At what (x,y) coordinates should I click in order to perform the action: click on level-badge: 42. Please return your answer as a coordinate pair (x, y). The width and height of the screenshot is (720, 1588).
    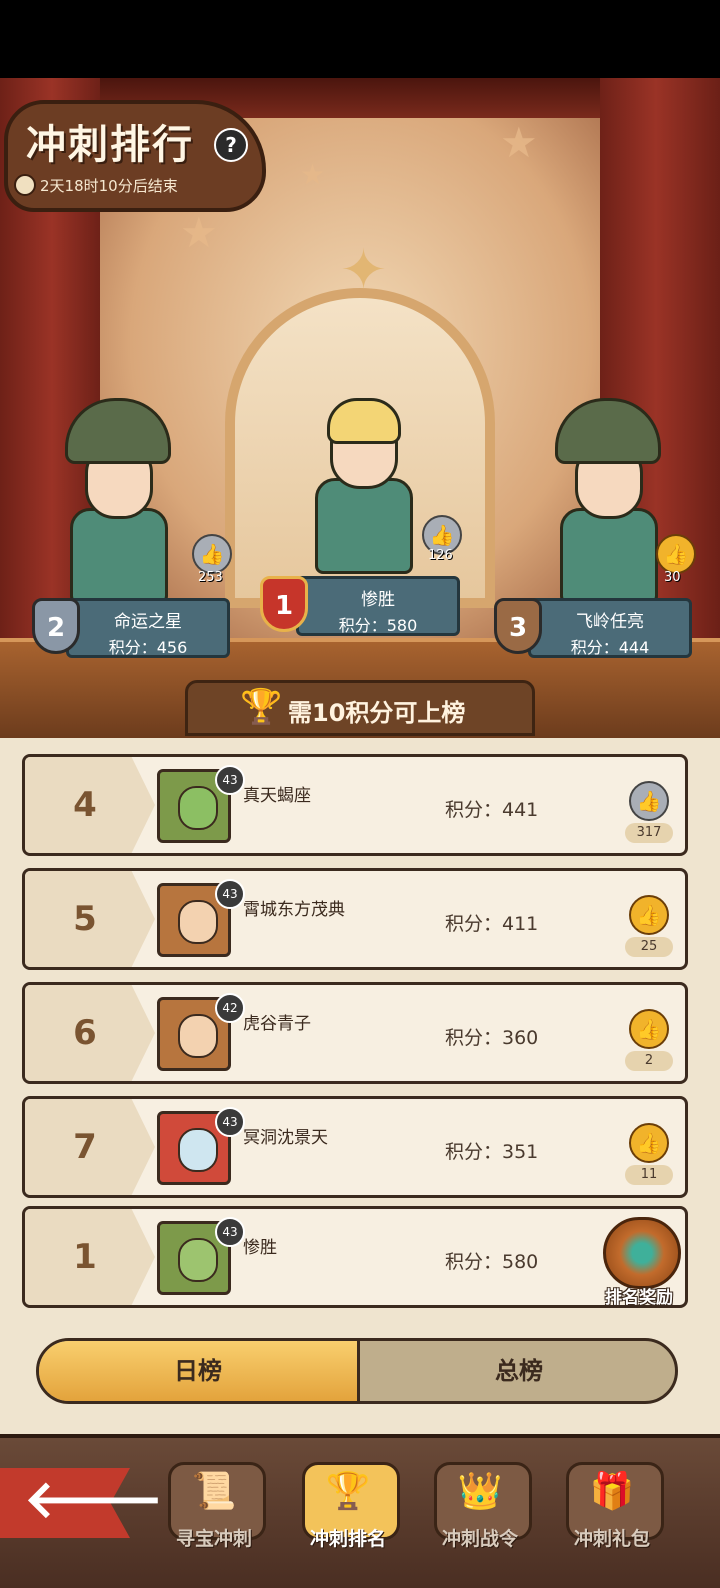
    Looking at the image, I should click on (230, 1008).